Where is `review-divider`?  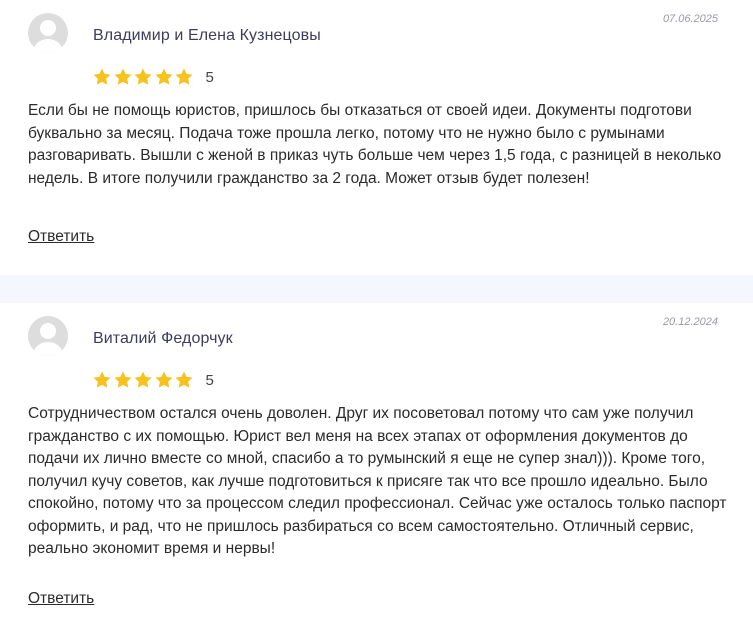 review-divider is located at coordinates (376, 289).